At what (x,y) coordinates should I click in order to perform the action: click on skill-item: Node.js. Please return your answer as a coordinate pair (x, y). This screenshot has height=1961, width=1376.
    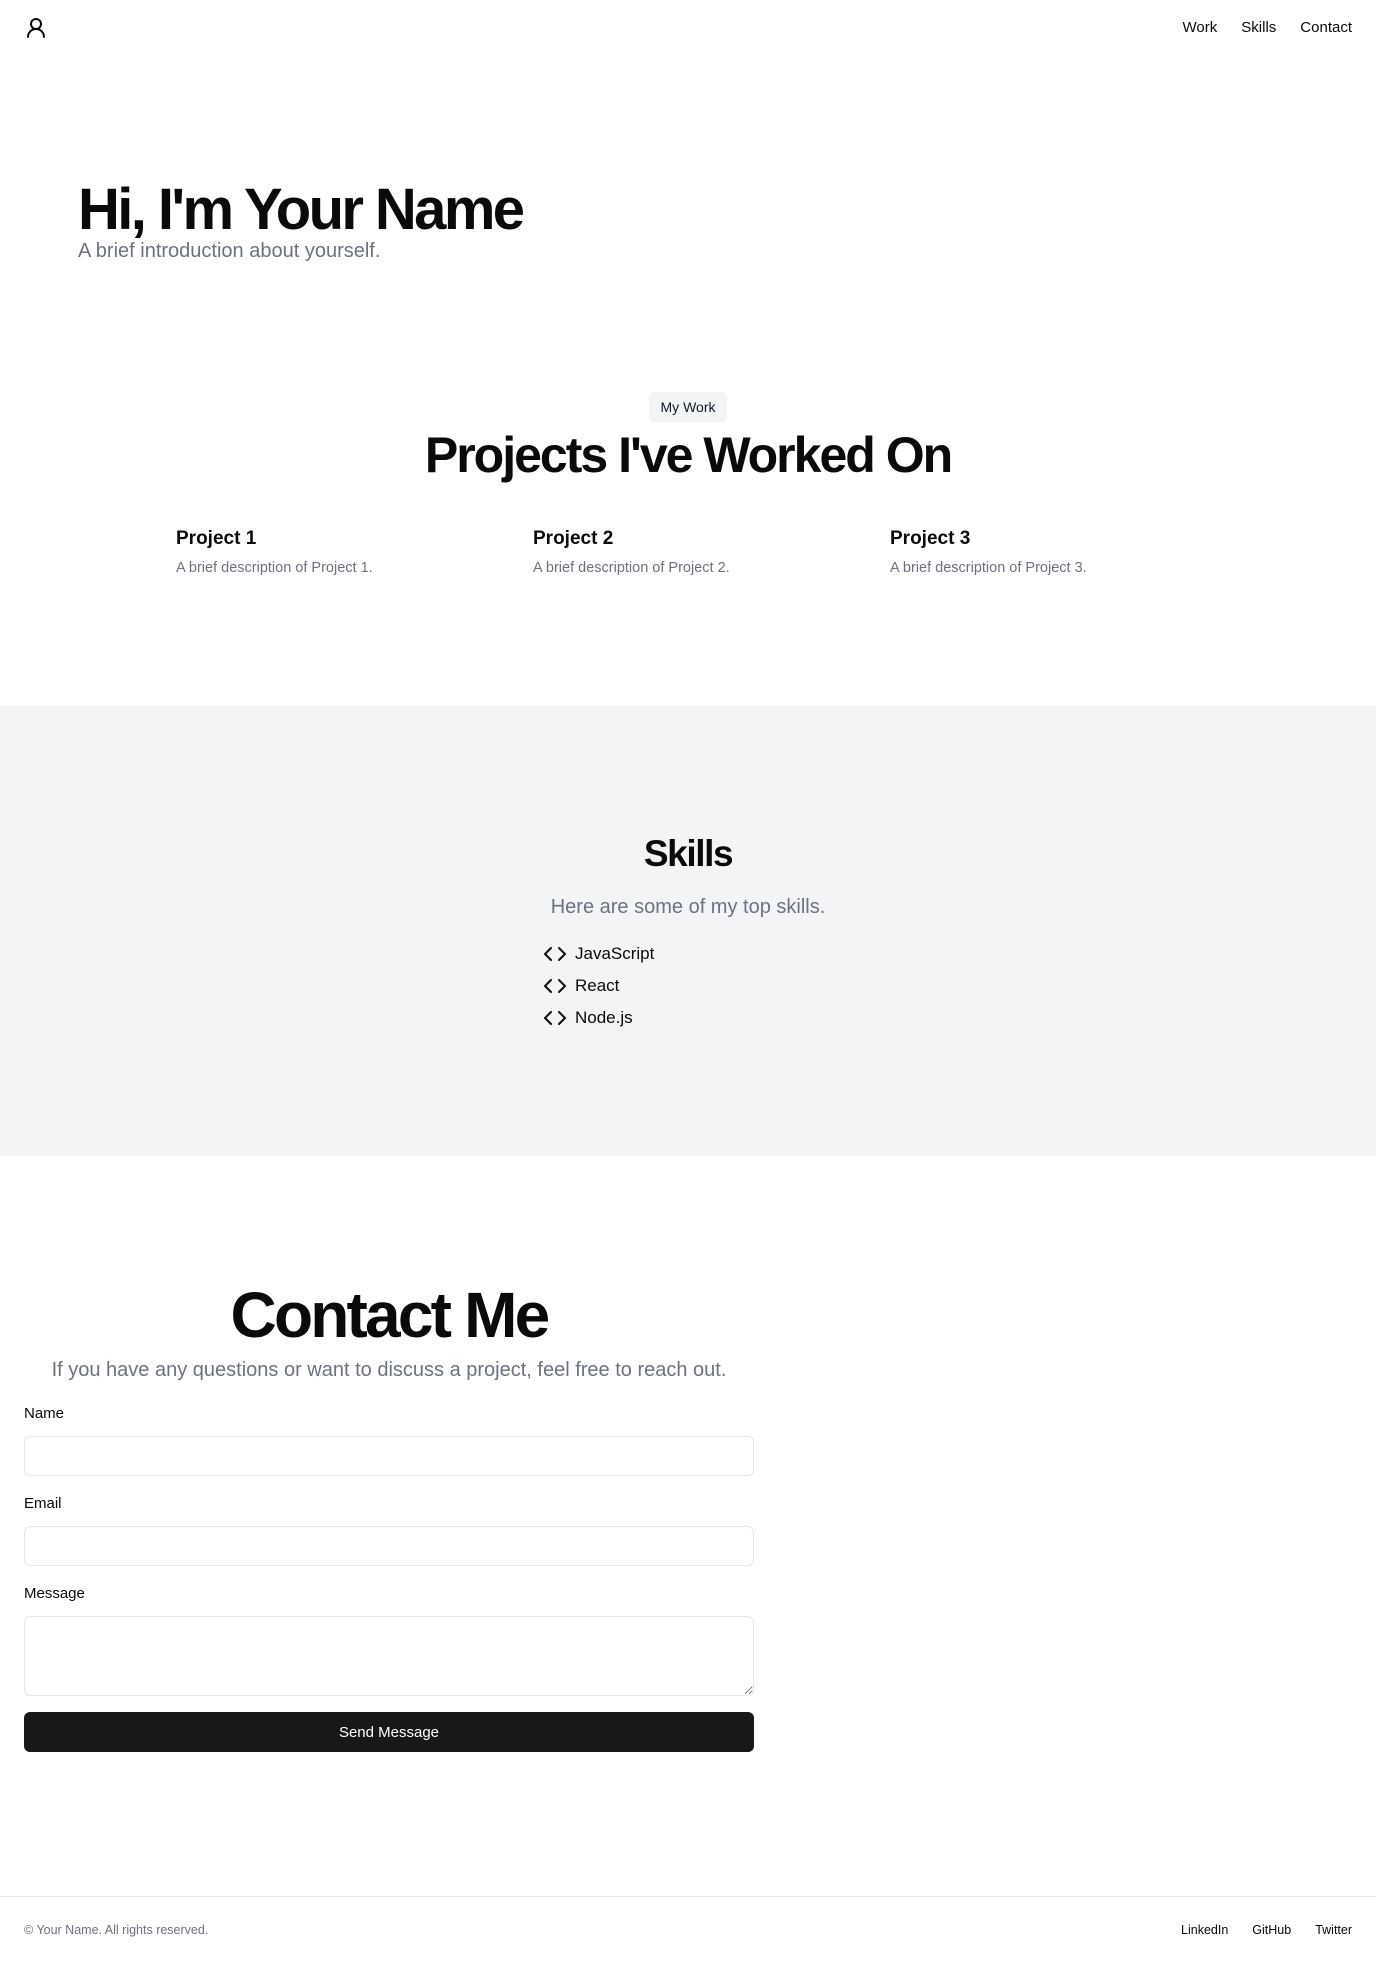
    Looking at the image, I should click on (598, 1018).